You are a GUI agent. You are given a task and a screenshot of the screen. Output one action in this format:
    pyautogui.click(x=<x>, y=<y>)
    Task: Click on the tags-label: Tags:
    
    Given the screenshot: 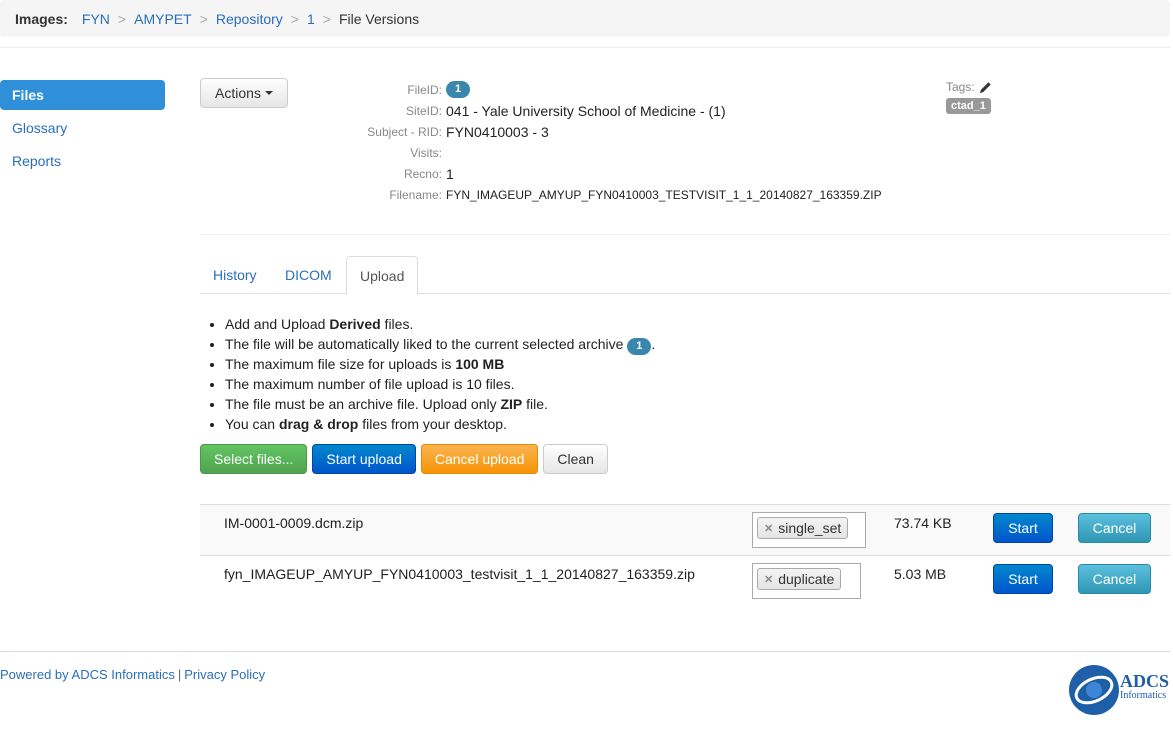 What is the action you would take?
    pyautogui.click(x=960, y=87)
    